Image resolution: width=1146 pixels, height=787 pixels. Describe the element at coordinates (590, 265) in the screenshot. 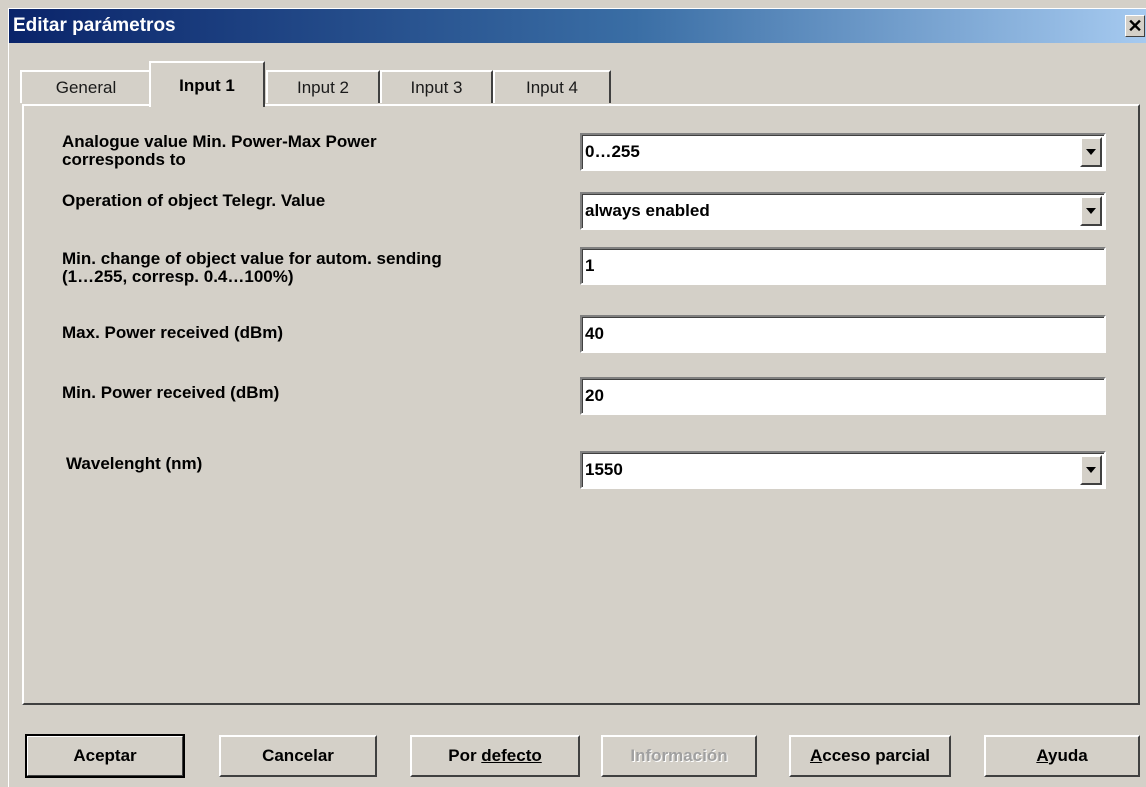

I see `min-change-value: 1` at that location.